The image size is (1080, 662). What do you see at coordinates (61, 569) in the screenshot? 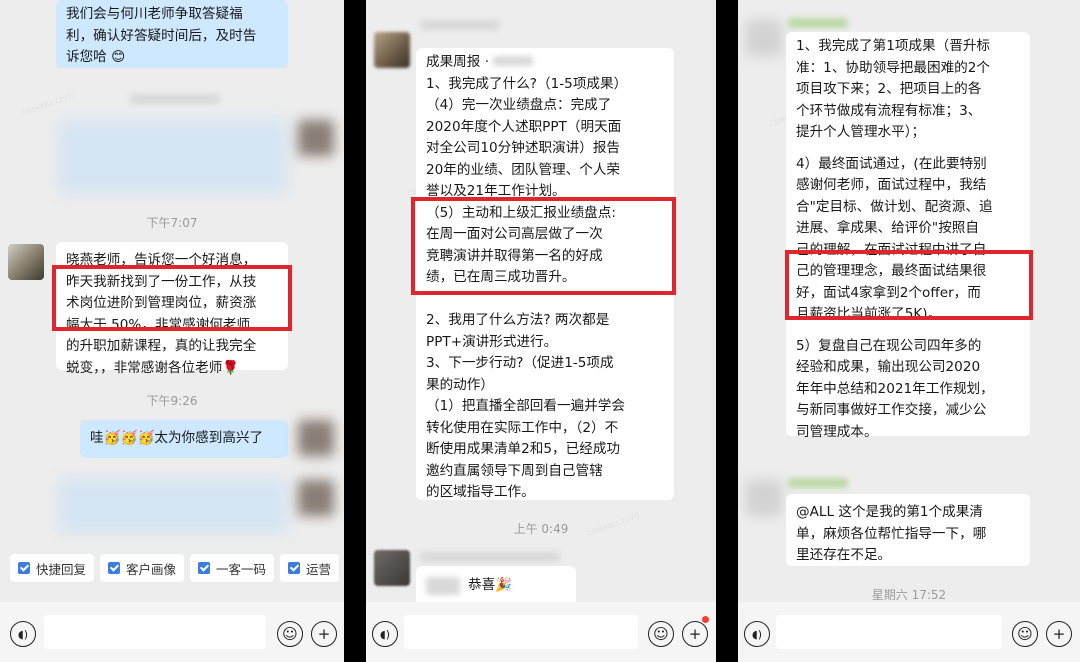
I see `chip-label: 快捷回复` at bounding box center [61, 569].